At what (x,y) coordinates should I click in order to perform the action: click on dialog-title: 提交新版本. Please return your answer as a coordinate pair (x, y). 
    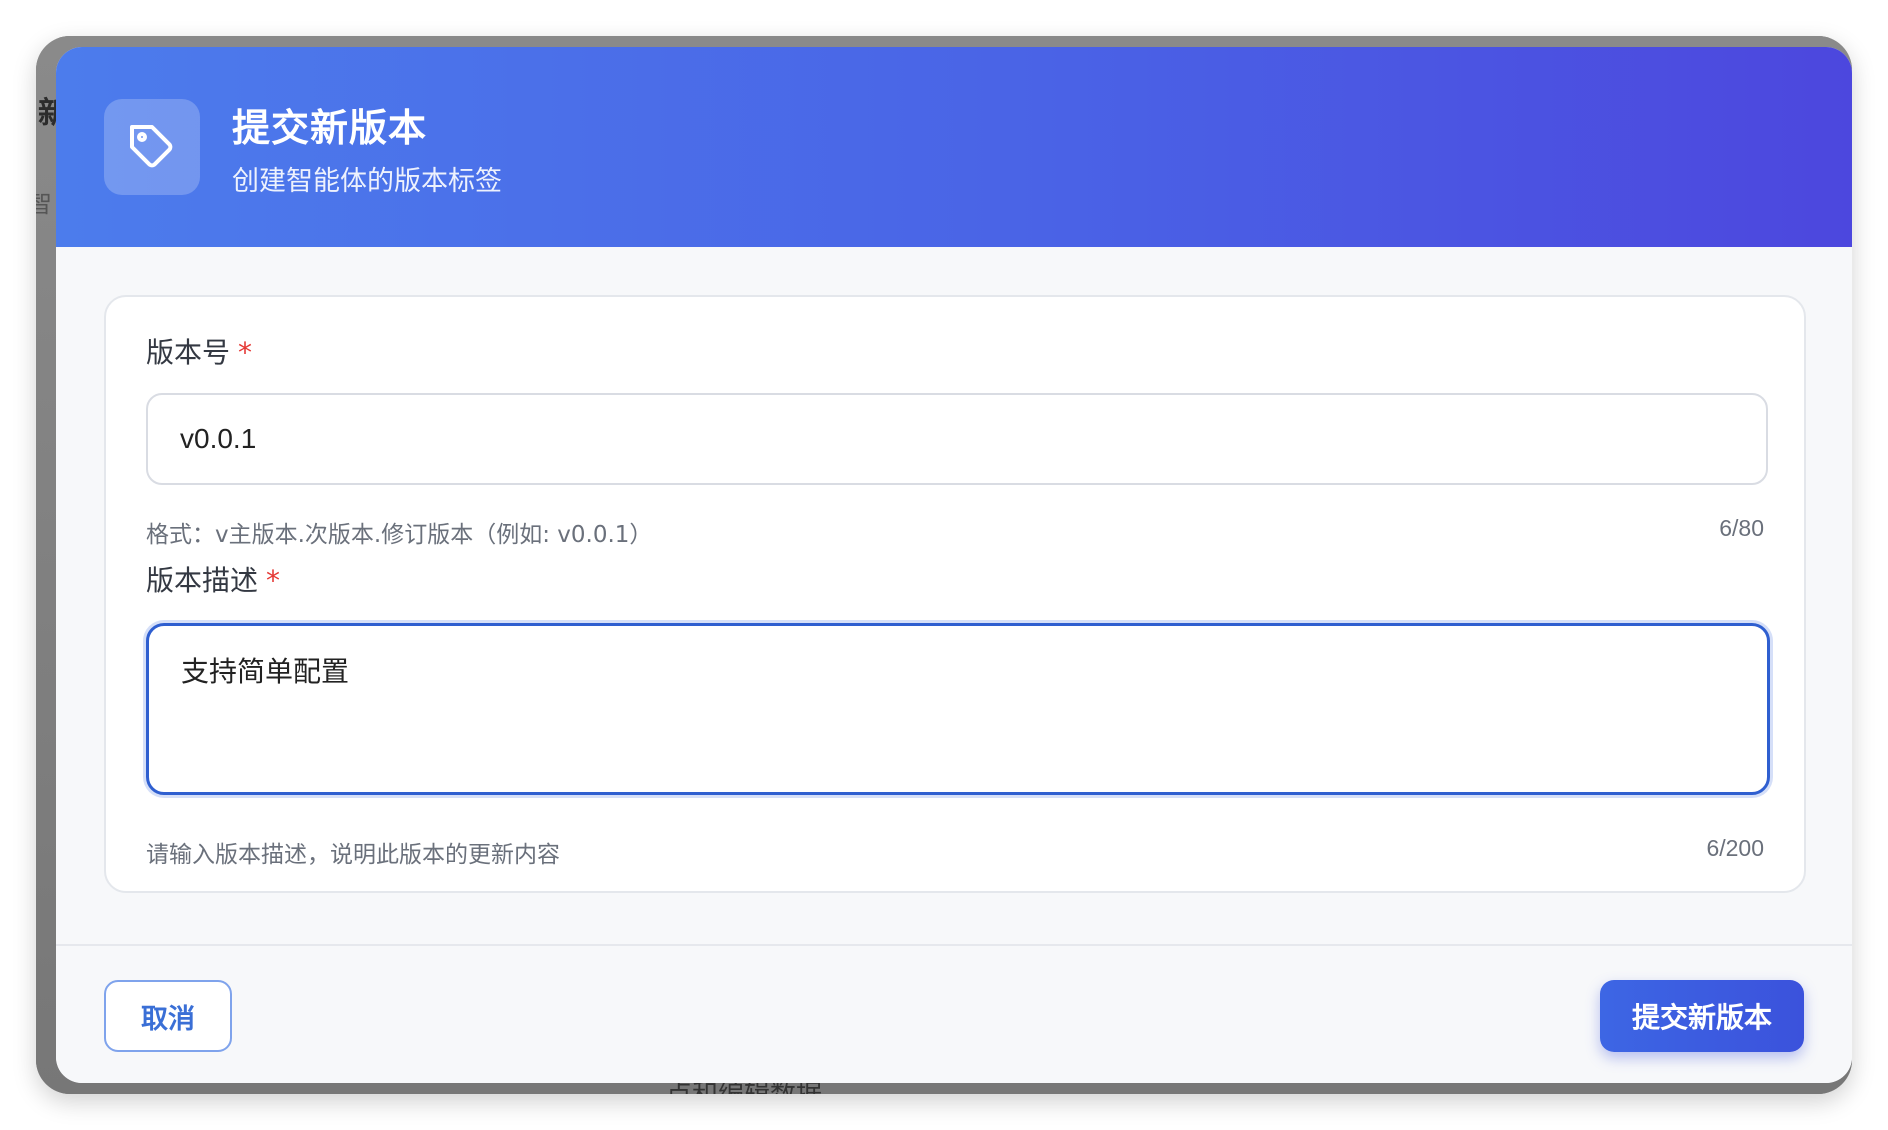
    Looking at the image, I should click on (330, 128).